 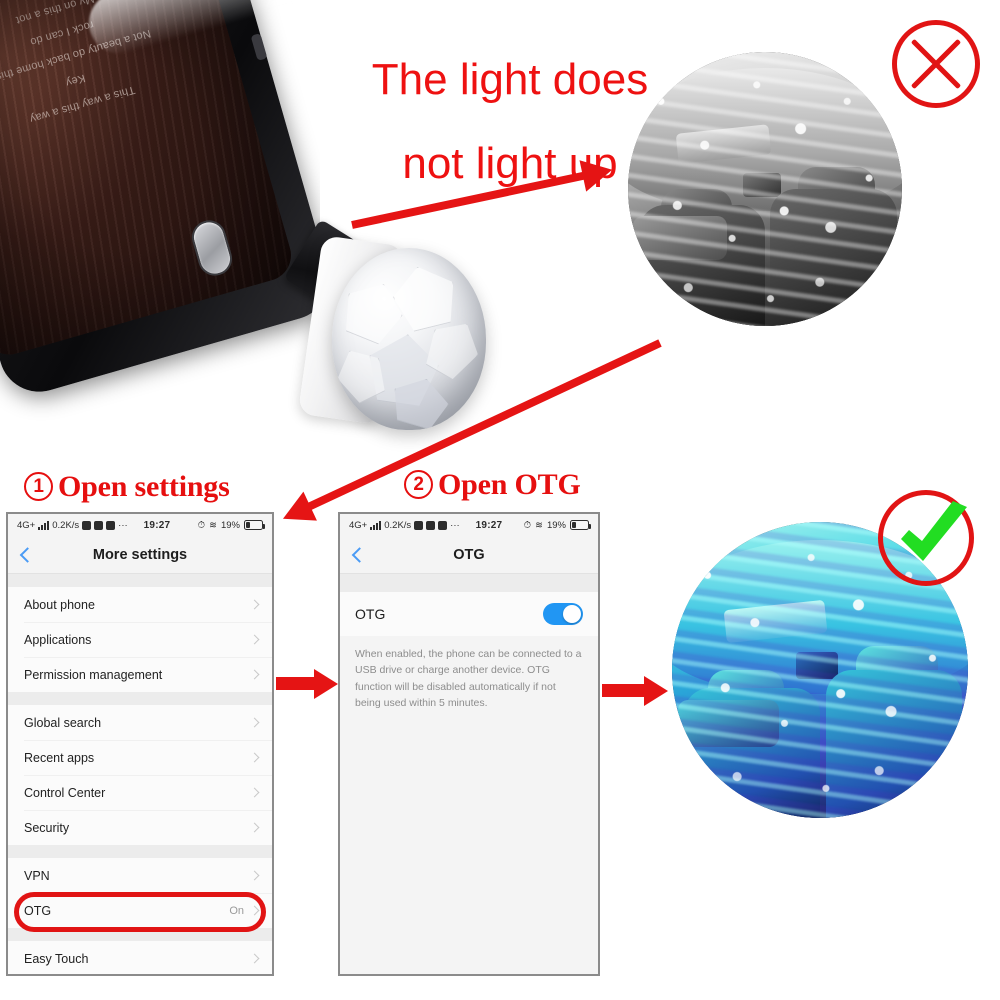 What do you see at coordinates (56, 958) in the screenshot?
I see `row-label: Easy Touch` at bounding box center [56, 958].